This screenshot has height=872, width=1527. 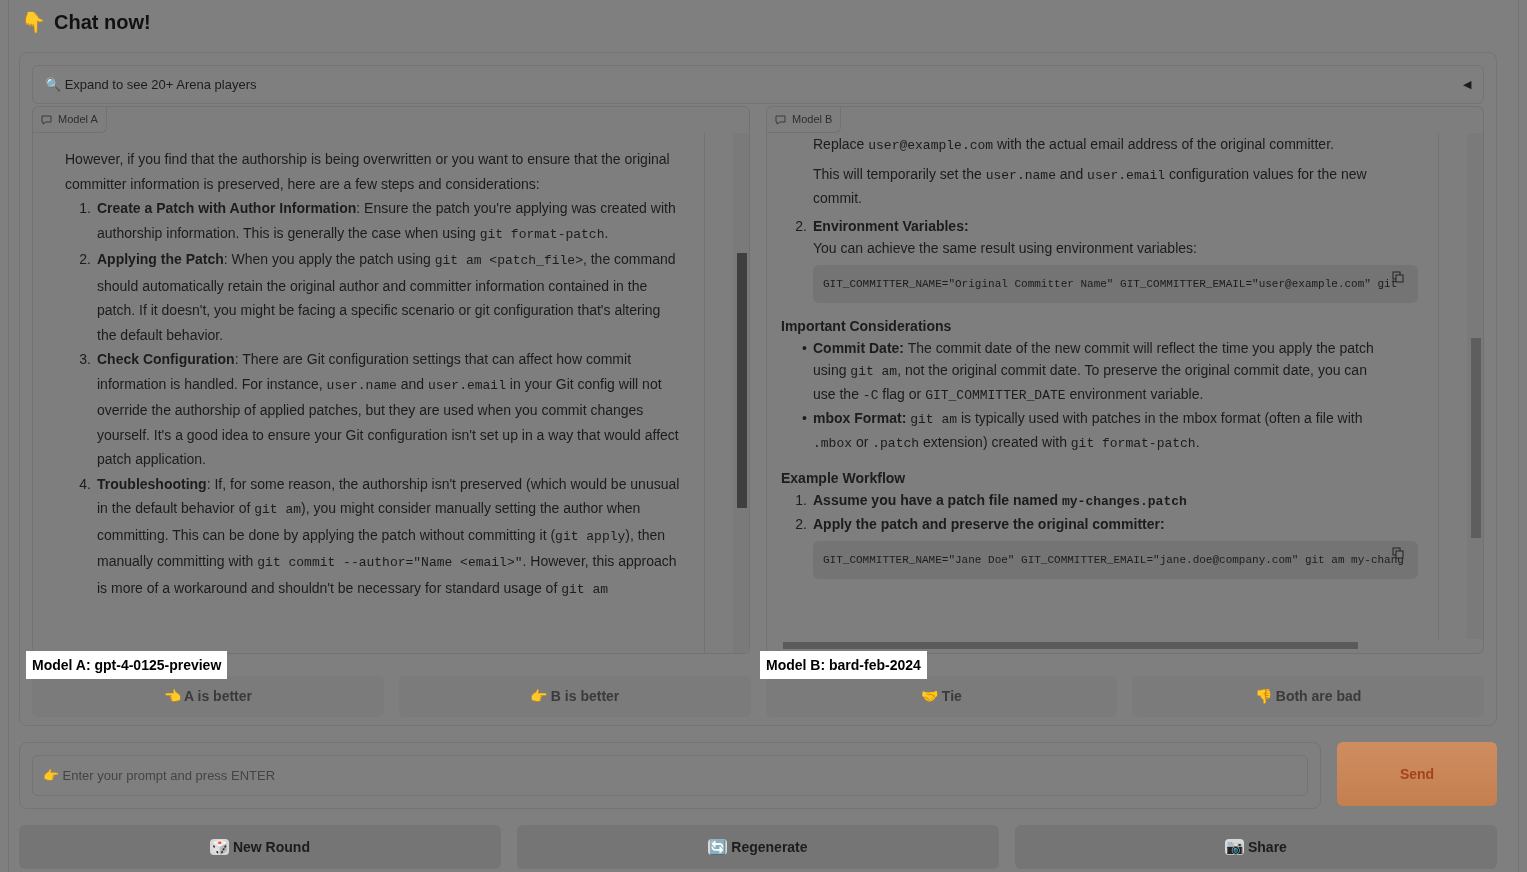 I want to click on message-paragraph: This will temporarily set the user.name and user.email configuration values for the new commit., so click(x=1090, y=186).